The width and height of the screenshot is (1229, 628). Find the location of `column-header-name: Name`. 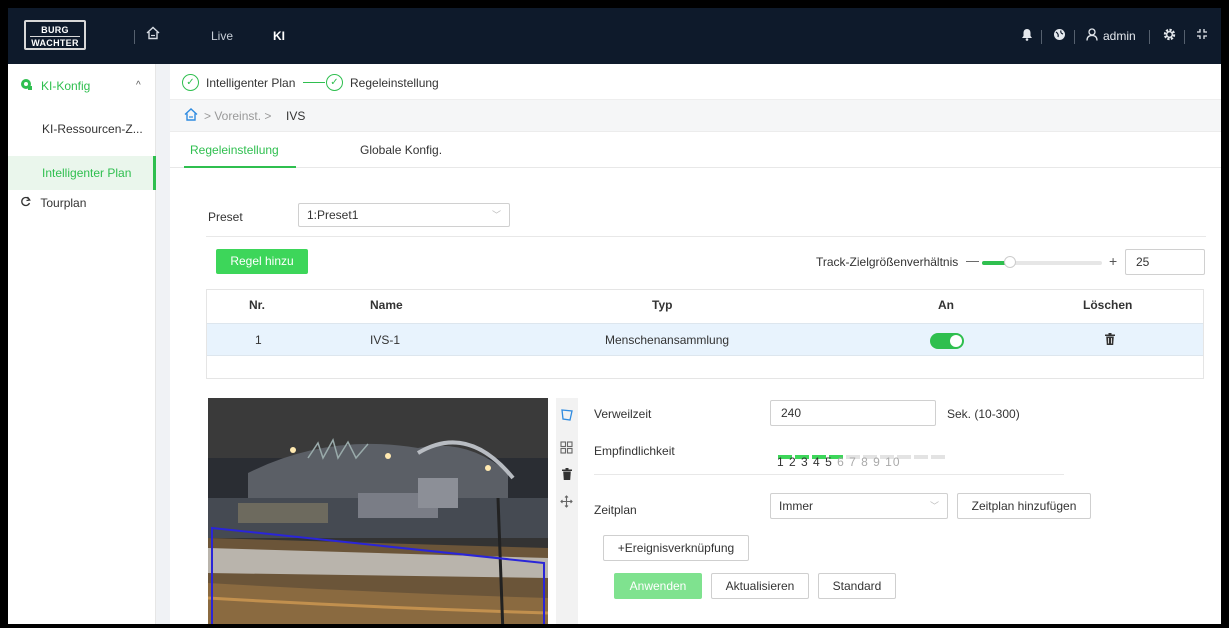

column-header-name: Name is located at coordinates (386, 305).